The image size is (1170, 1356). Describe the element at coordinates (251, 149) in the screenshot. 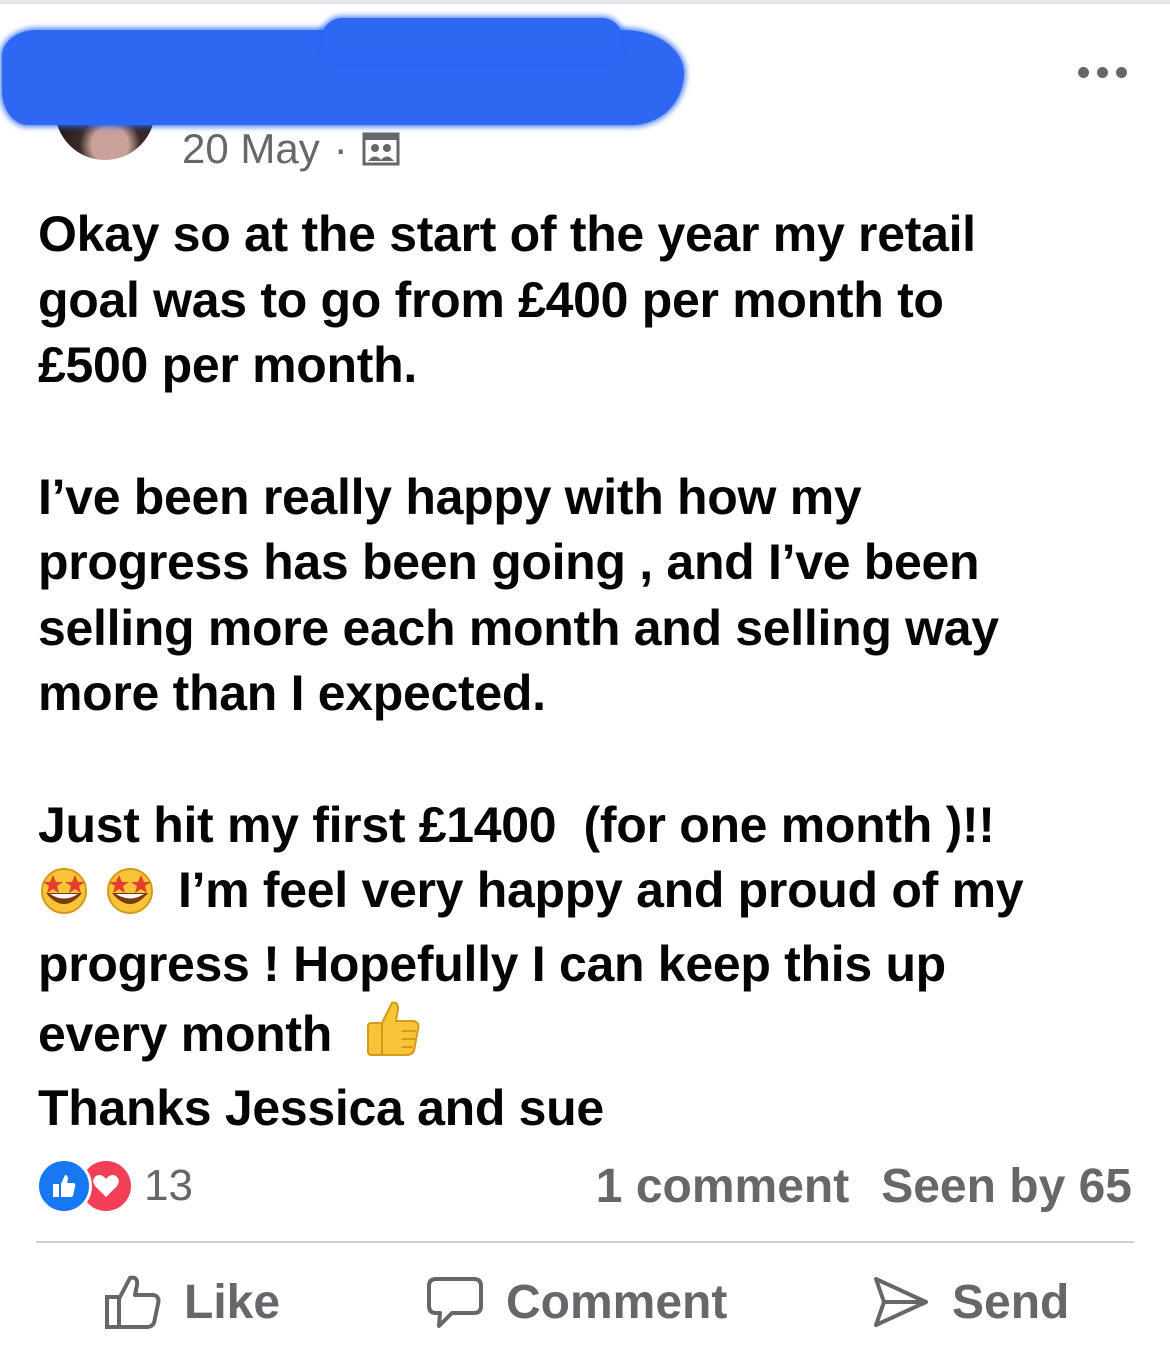

I see `post-date: 20 May` at that location.